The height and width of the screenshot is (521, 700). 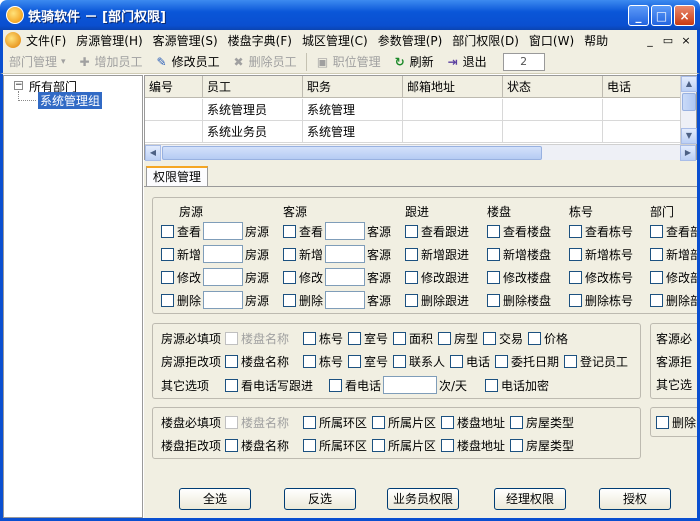 What do you see at coordinates (466, 62) in the screenshot?
I see `exit-button: ⇥ 退出` at bounding box center [466, 62].